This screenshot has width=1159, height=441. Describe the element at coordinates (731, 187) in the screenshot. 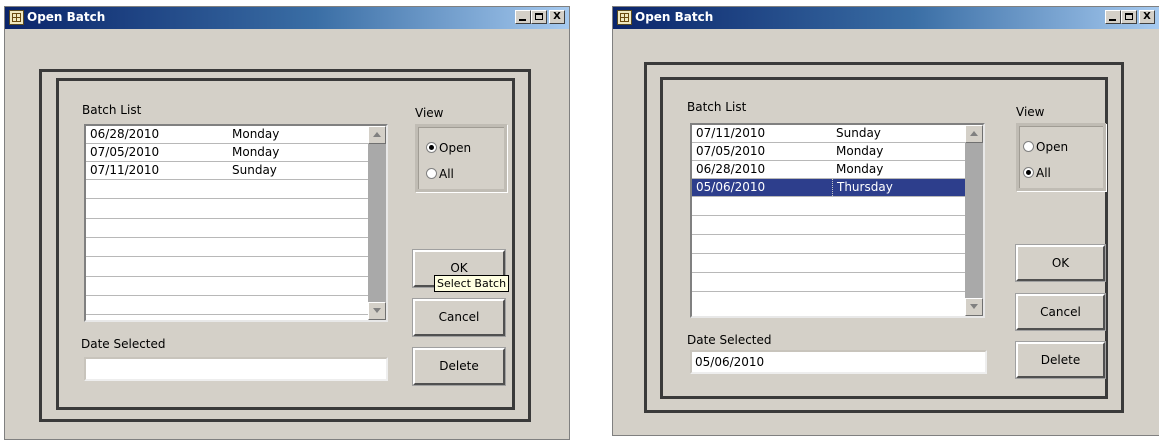

I see `row-date: 05/06/2010` at that location.